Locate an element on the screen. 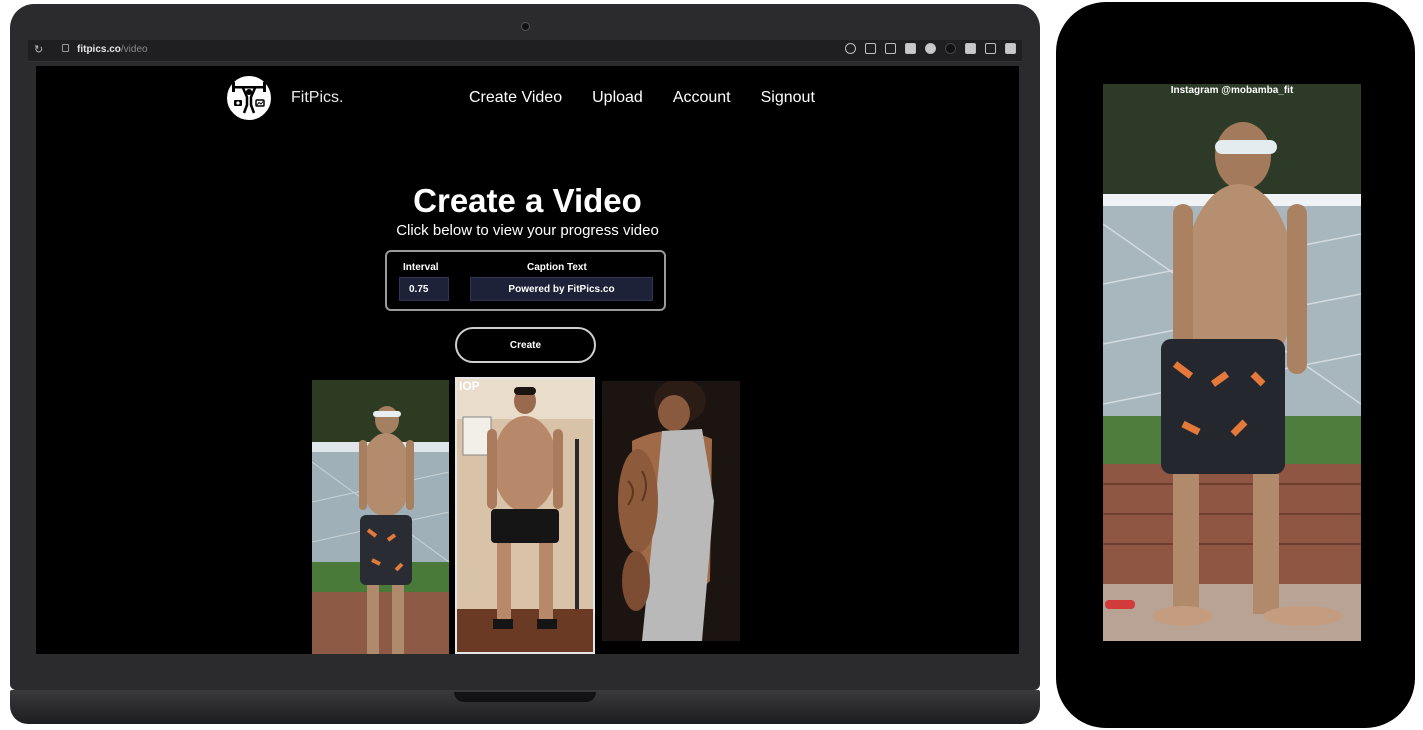 This screenshot has height=730, width=1423. browser-address-bar: ↻ fitpics.co/video is located at coordinates (525, 51).